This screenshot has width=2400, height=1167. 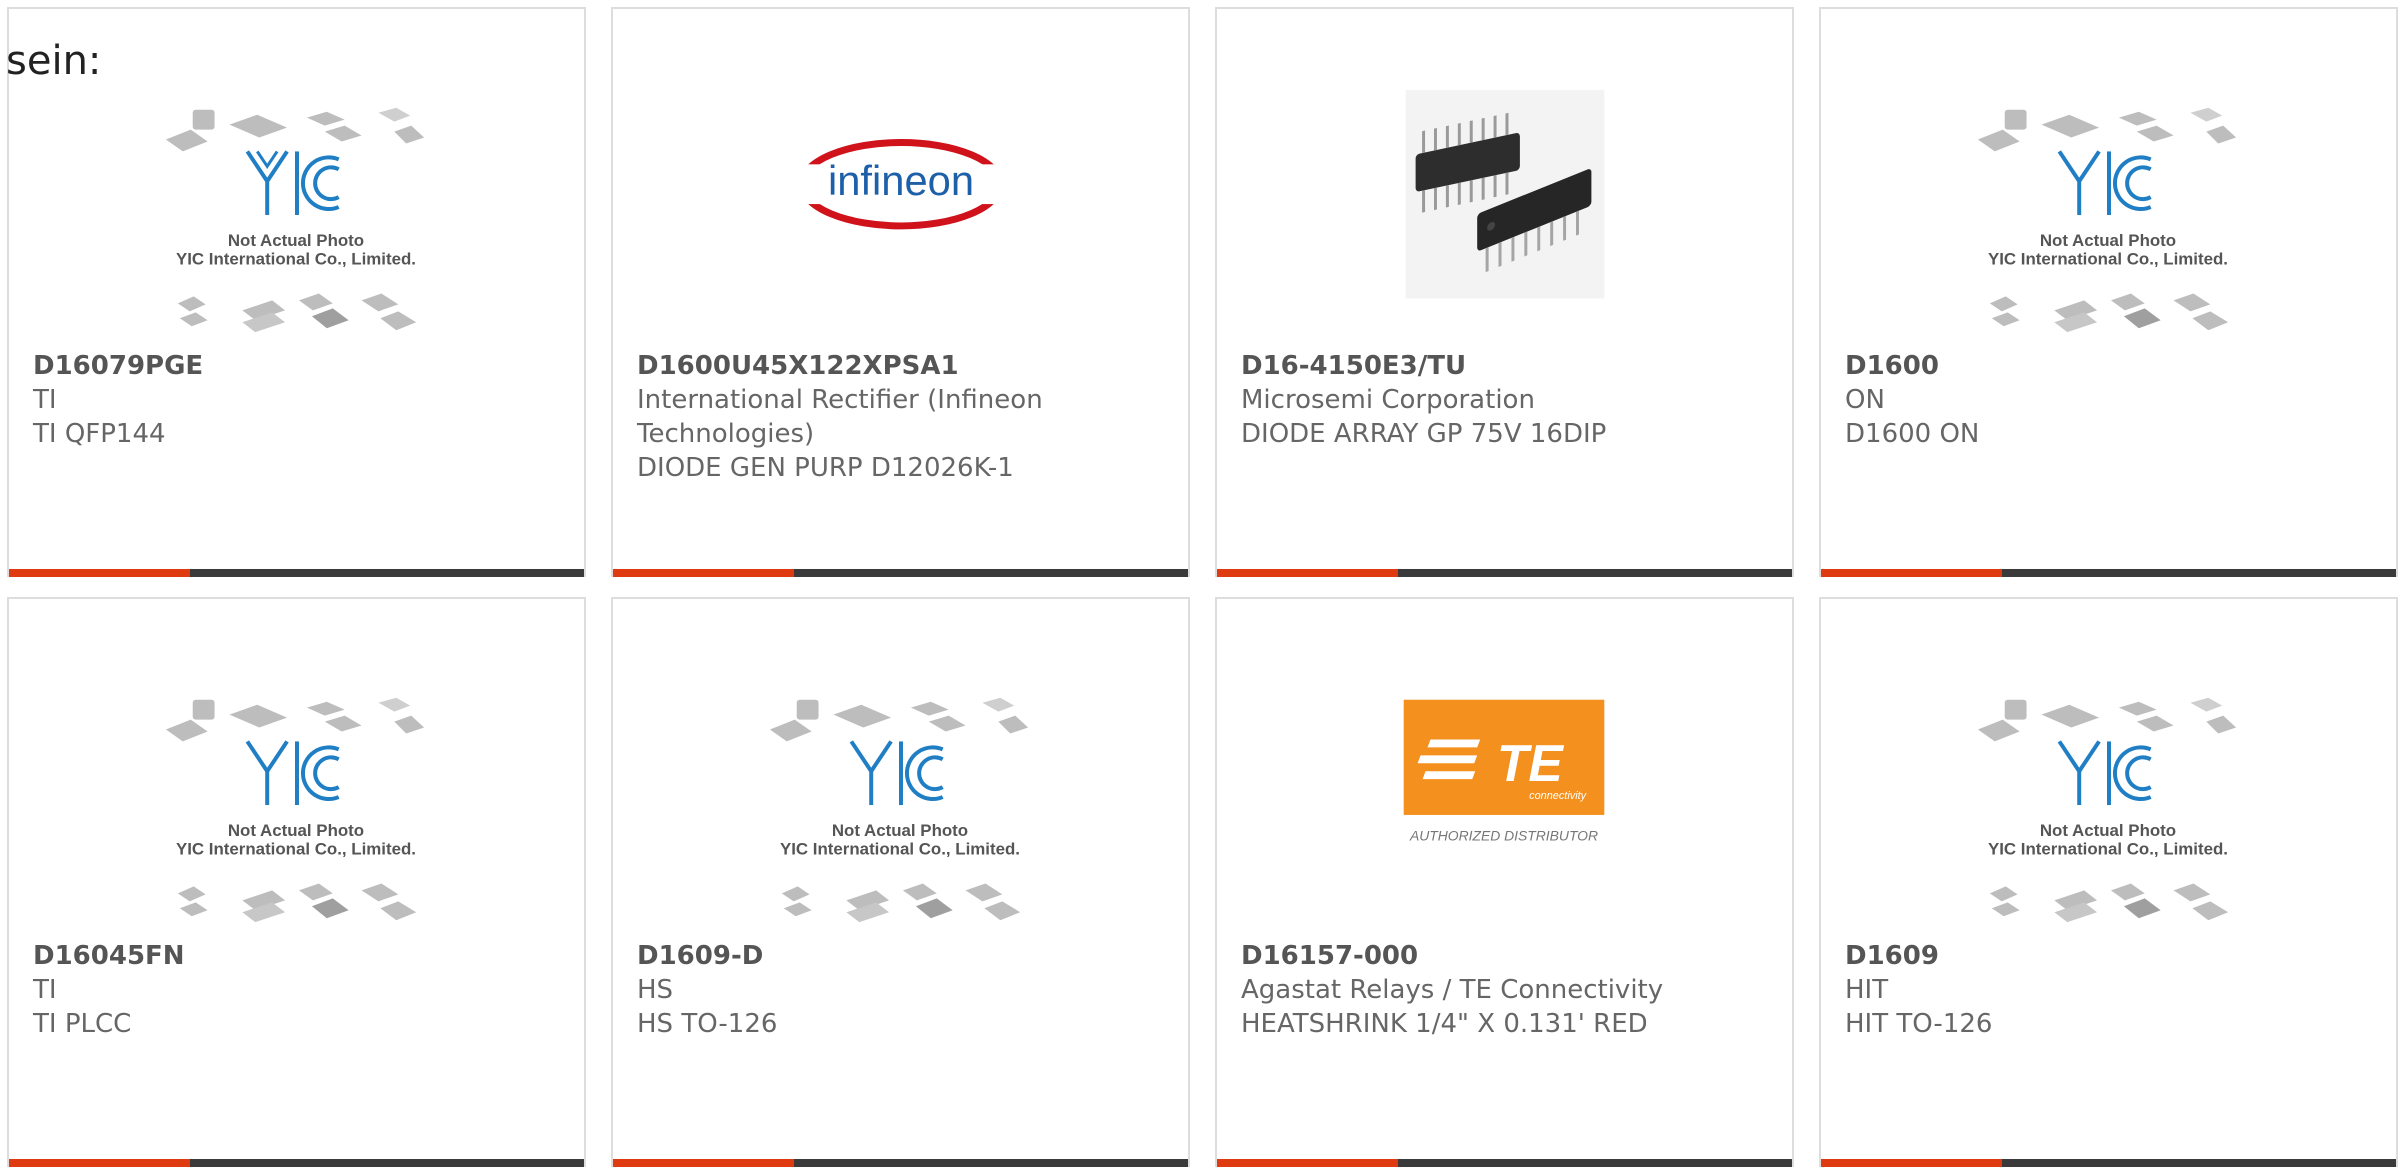 I want to click on description: HIT TO-126, so click(x=1919, y=1024).